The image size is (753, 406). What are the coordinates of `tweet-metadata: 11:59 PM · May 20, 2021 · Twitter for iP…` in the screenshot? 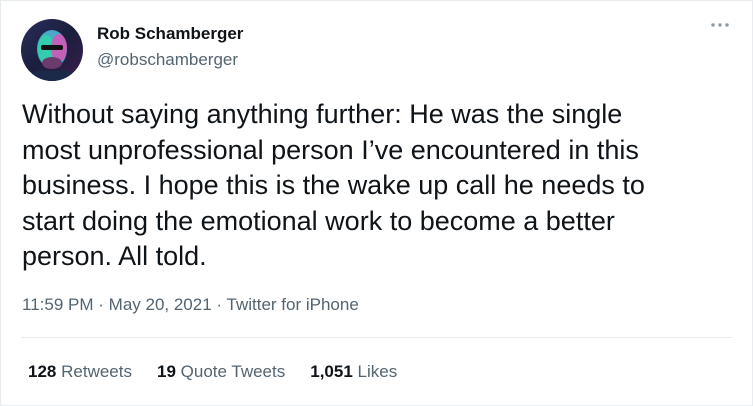 It's located at (190, 305).